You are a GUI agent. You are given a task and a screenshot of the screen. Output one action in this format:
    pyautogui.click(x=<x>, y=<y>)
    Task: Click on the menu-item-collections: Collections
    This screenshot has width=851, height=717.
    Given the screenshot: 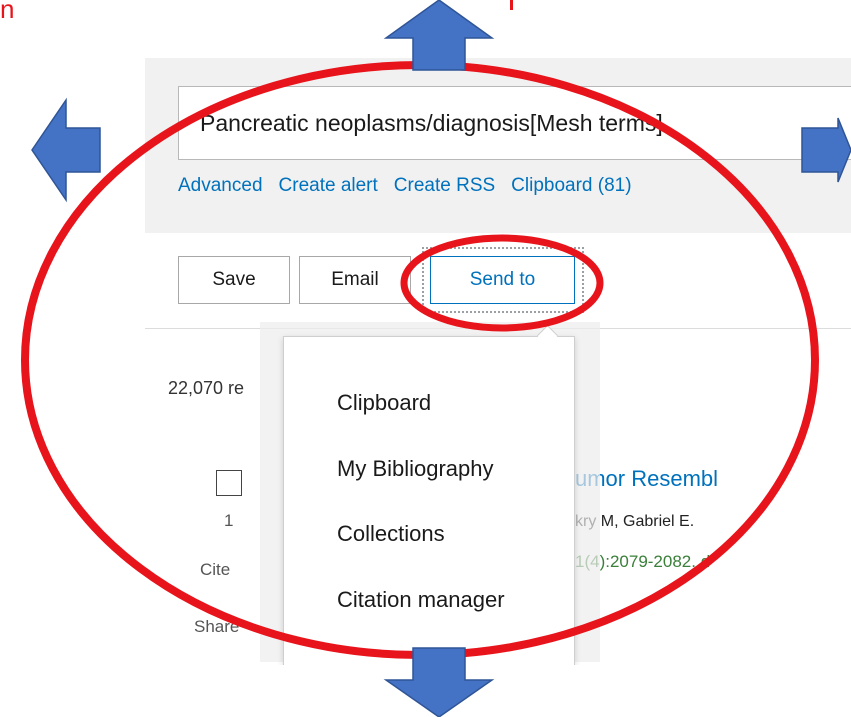 What is the action you would take?
    pyautogui.click(x=391, y=534)
    